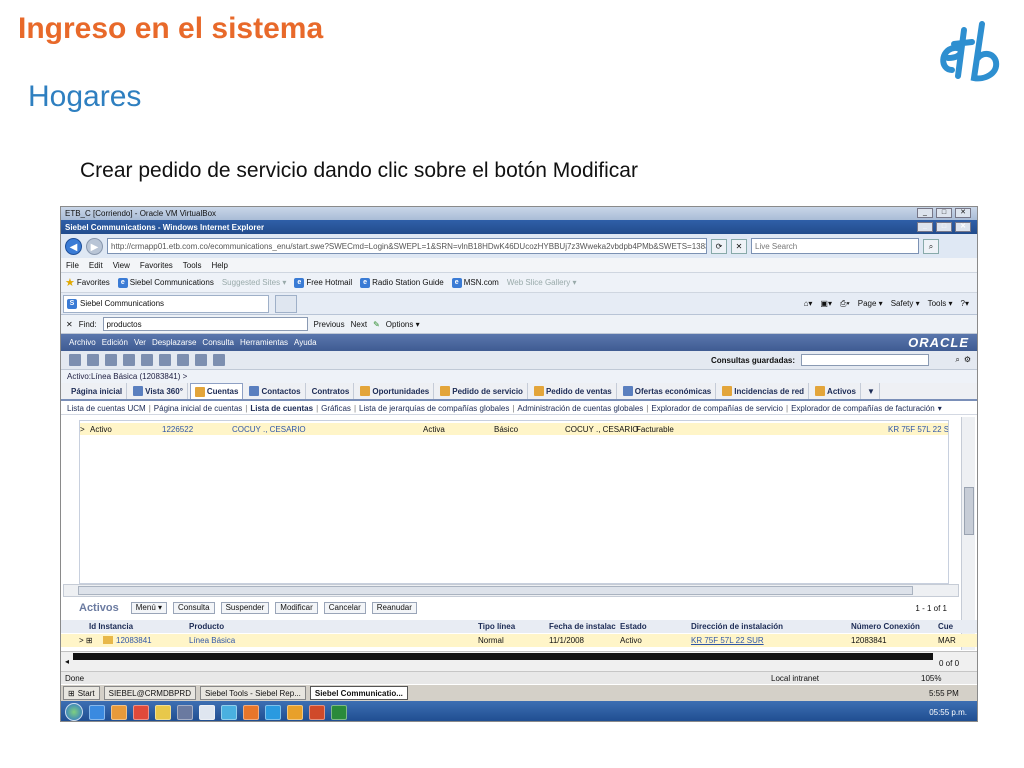 This screenshot has width=1024, height=768. I want to click on find-options-button: Options ▾, so click(403, 324).